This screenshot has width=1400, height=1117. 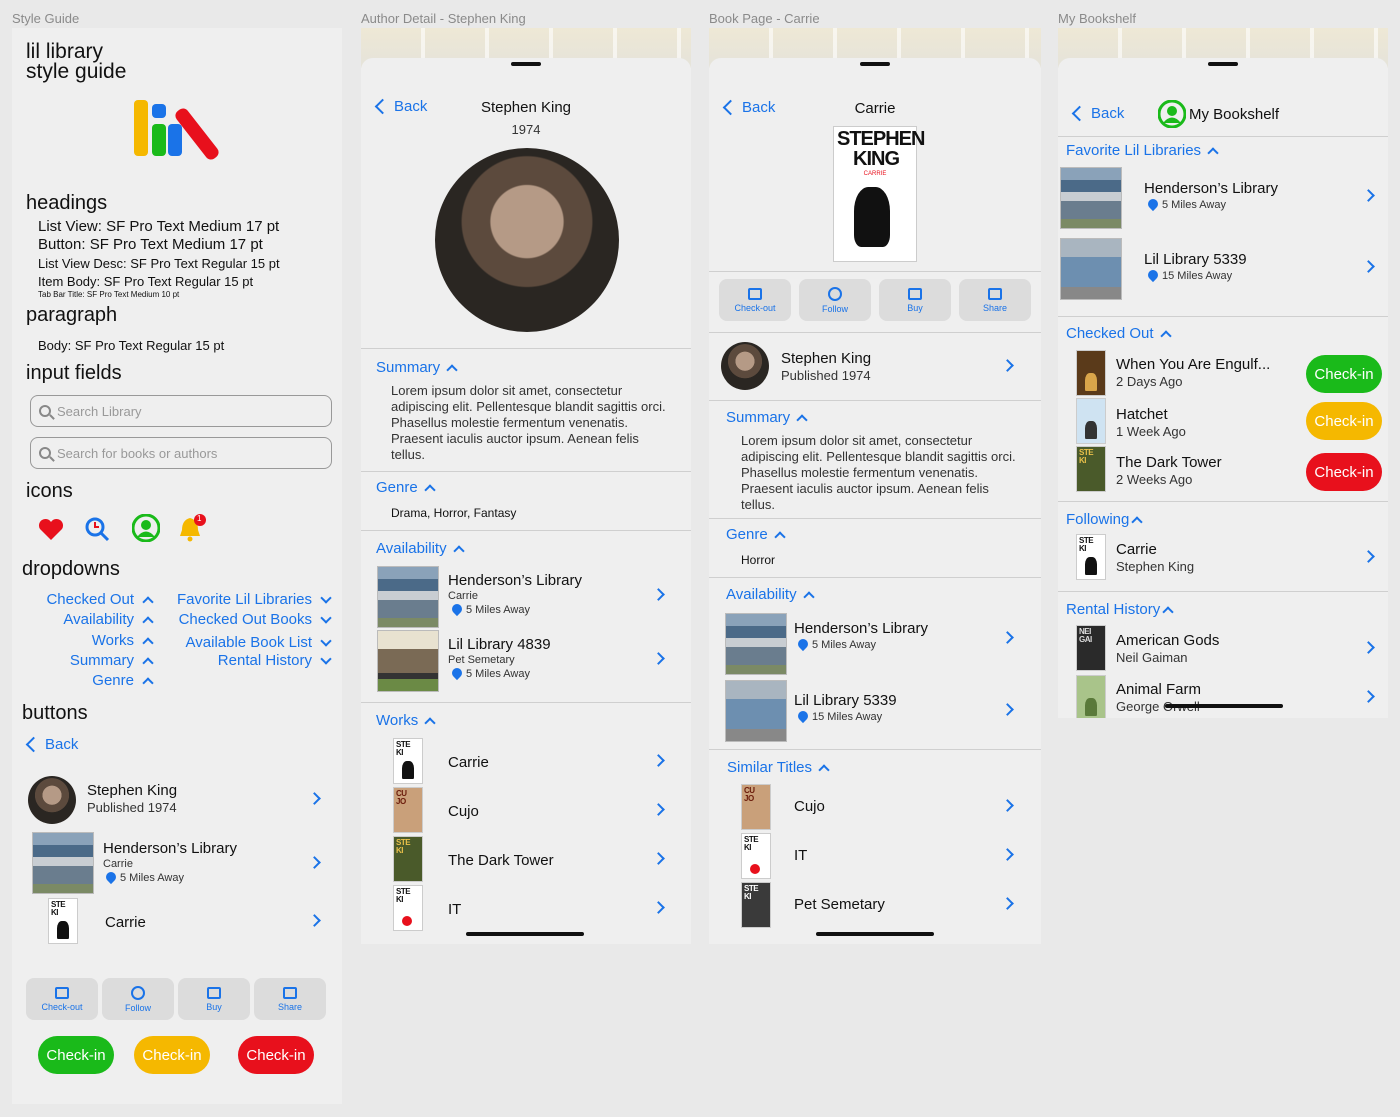 What do you see at coordinates (498, 674) in the screenshot?
I see `library-distance: 5 Miles Away` at bounding box center [498, 674].